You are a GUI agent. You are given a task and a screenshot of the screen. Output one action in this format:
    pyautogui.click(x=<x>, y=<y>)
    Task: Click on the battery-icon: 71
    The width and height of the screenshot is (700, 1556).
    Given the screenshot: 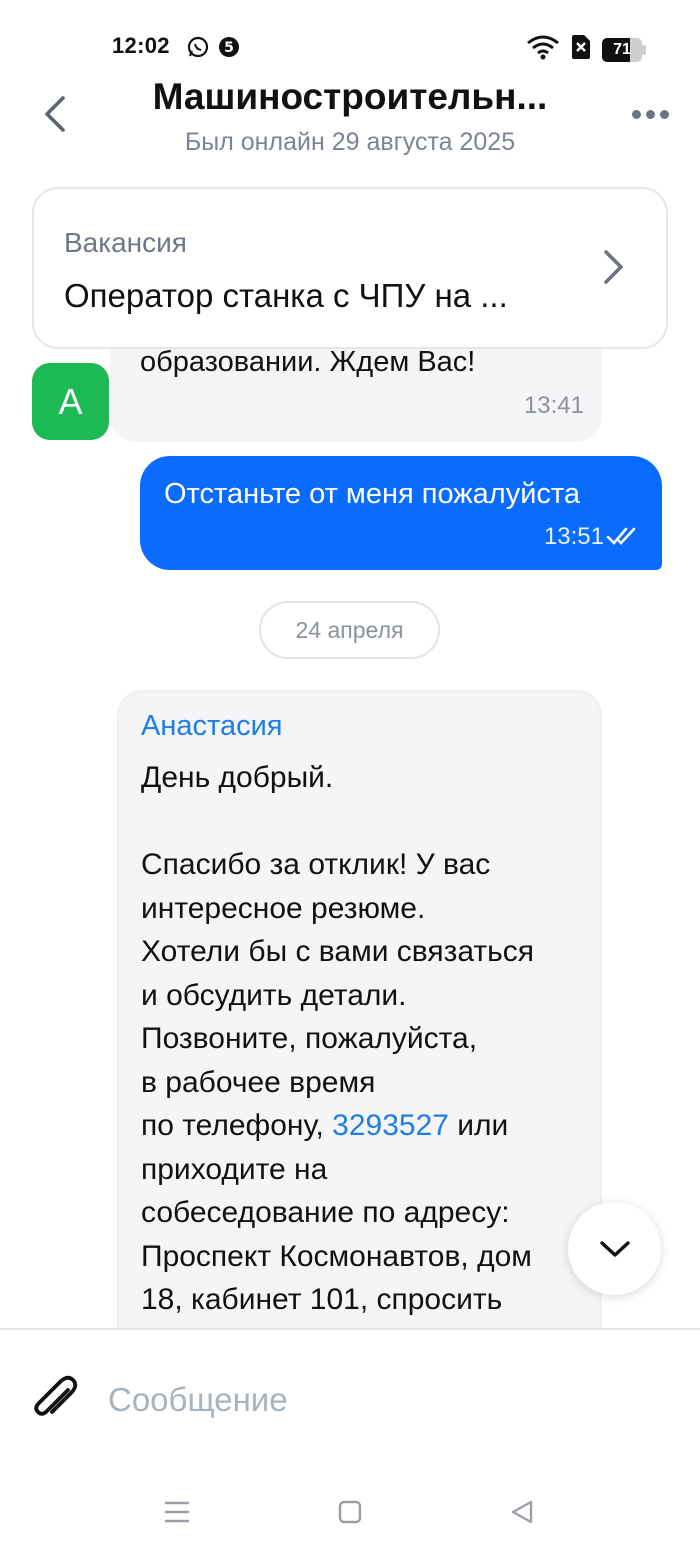 What is the action you would take?
    pyautogui.click(x=624, y=49)
    